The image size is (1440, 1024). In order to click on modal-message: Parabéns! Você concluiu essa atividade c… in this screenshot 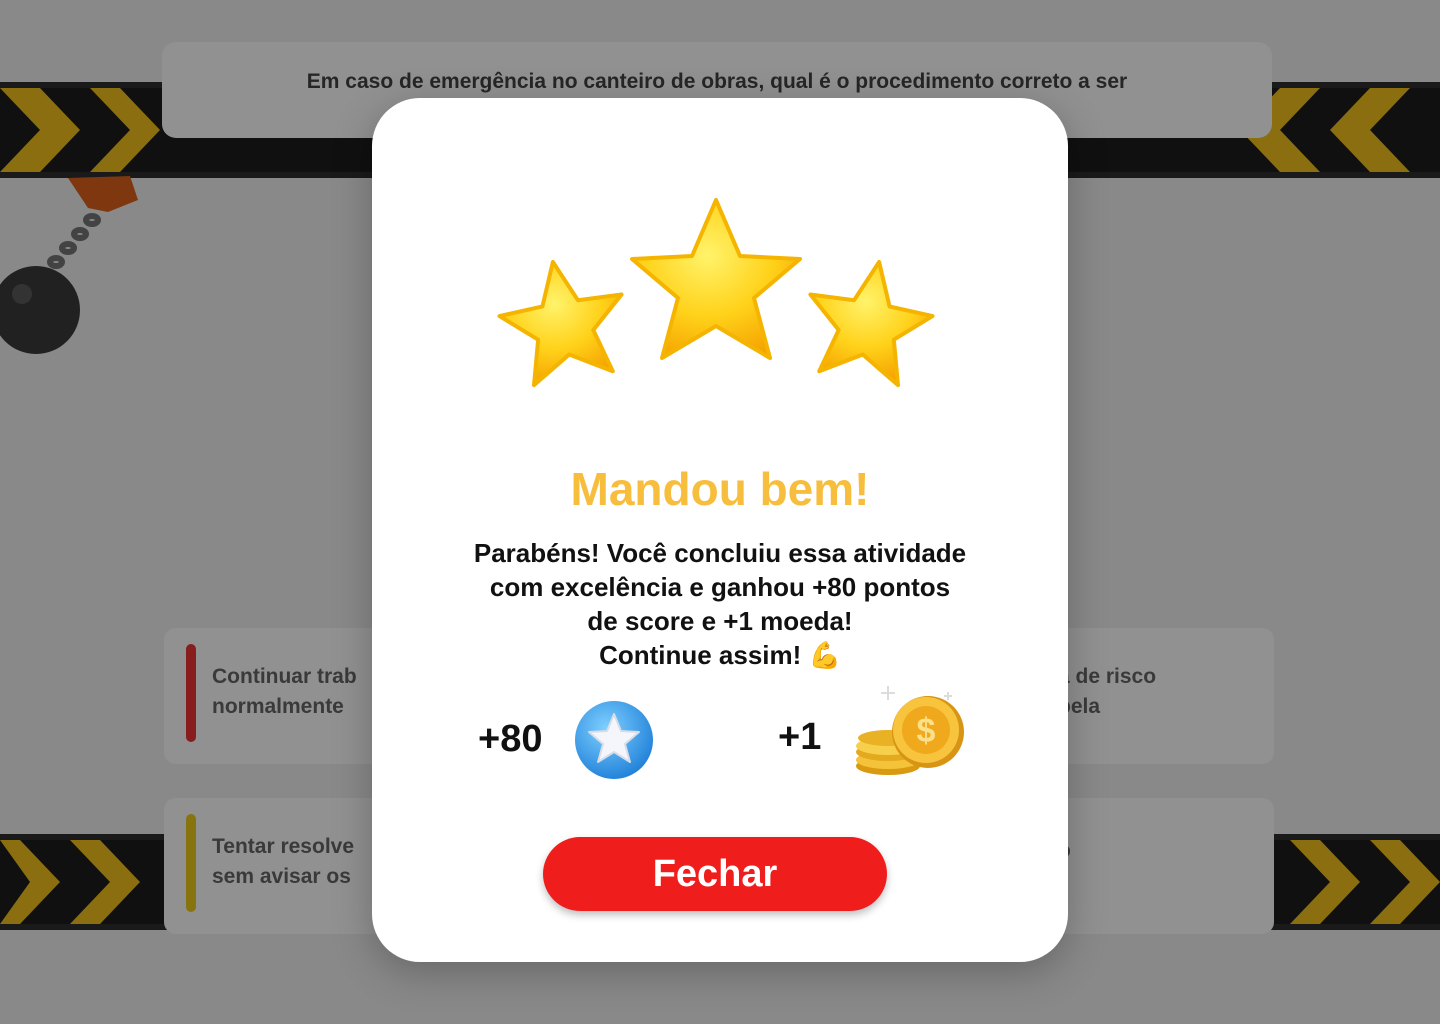, I will do `click(720, 604)`.